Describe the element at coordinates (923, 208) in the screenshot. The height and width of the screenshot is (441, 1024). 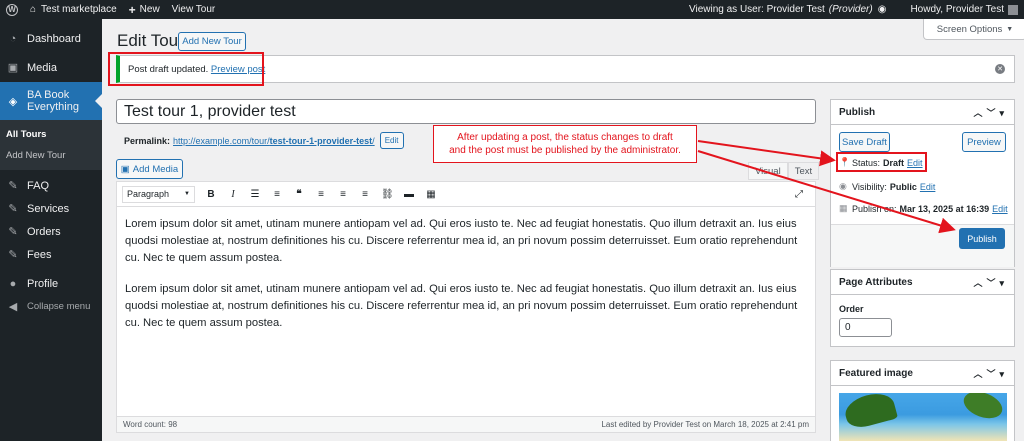
I see `publish-on-row: ▦ Publish on: Mar 13, 2025 at 16:39 Edit` at that location.